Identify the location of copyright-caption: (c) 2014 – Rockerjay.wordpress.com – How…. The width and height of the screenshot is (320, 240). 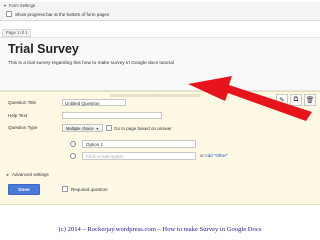
(160, 229).